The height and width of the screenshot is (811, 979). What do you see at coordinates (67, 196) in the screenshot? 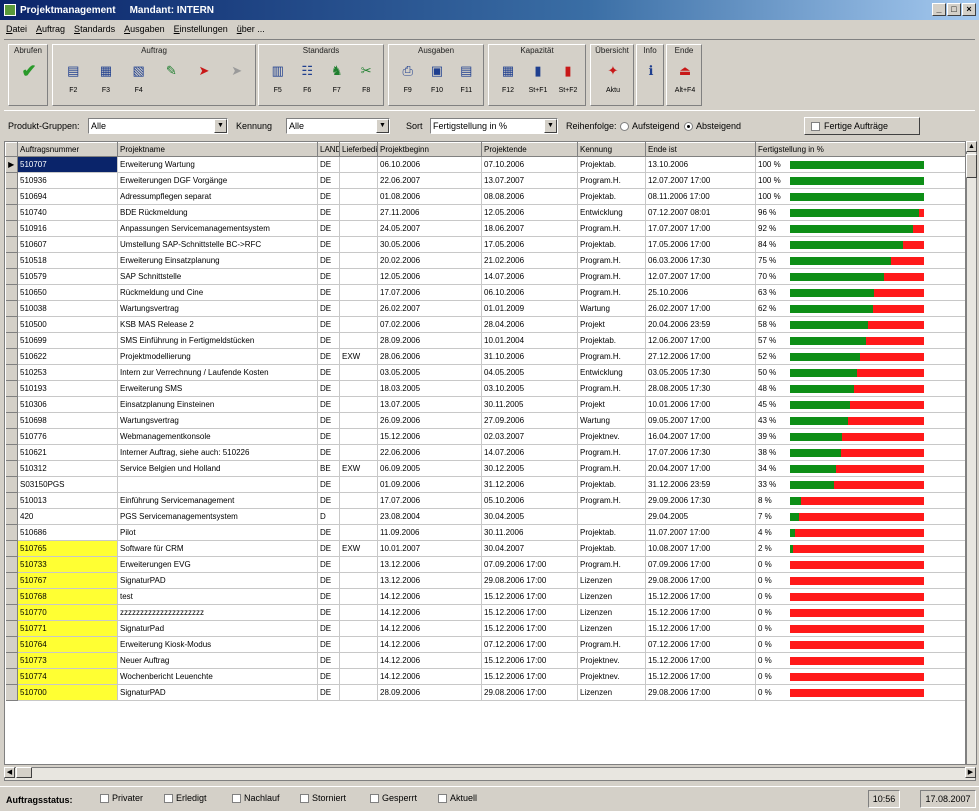
I see `cell-auftragsnummer: 510694` at bounding box center [67, 196].